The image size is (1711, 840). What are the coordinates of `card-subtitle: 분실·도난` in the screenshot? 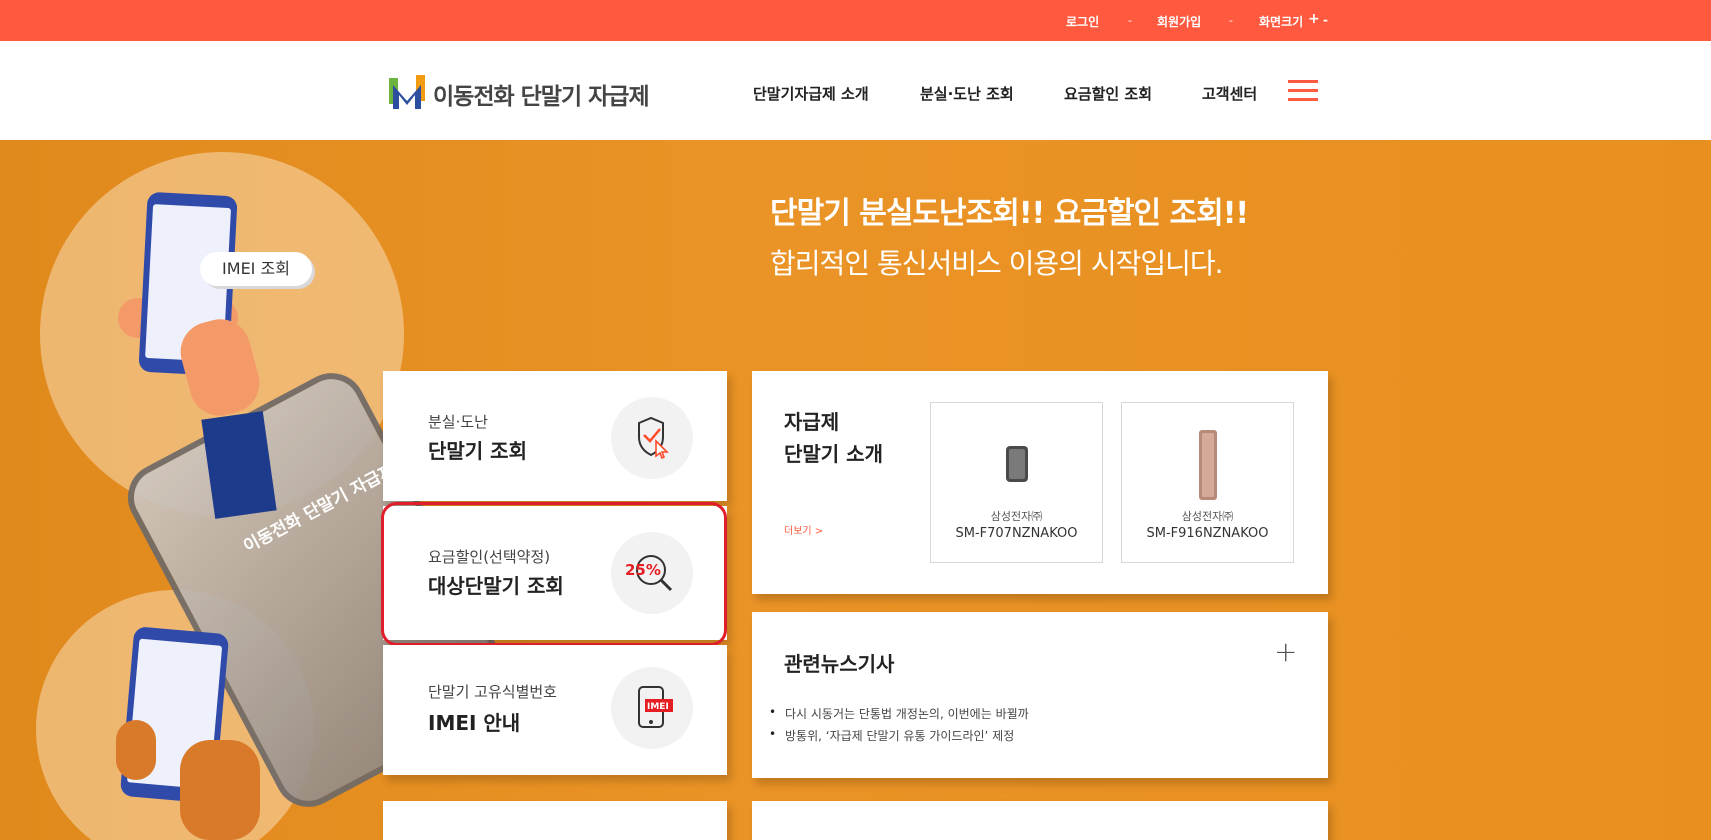 It's located at (458, 422).